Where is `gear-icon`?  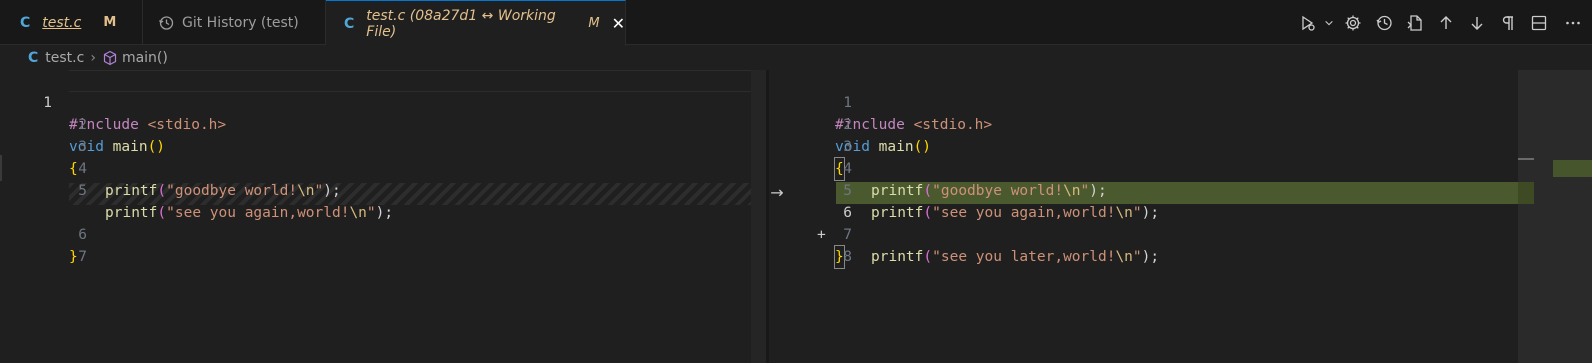 gear-icon is located at coordinates (1352, 22).